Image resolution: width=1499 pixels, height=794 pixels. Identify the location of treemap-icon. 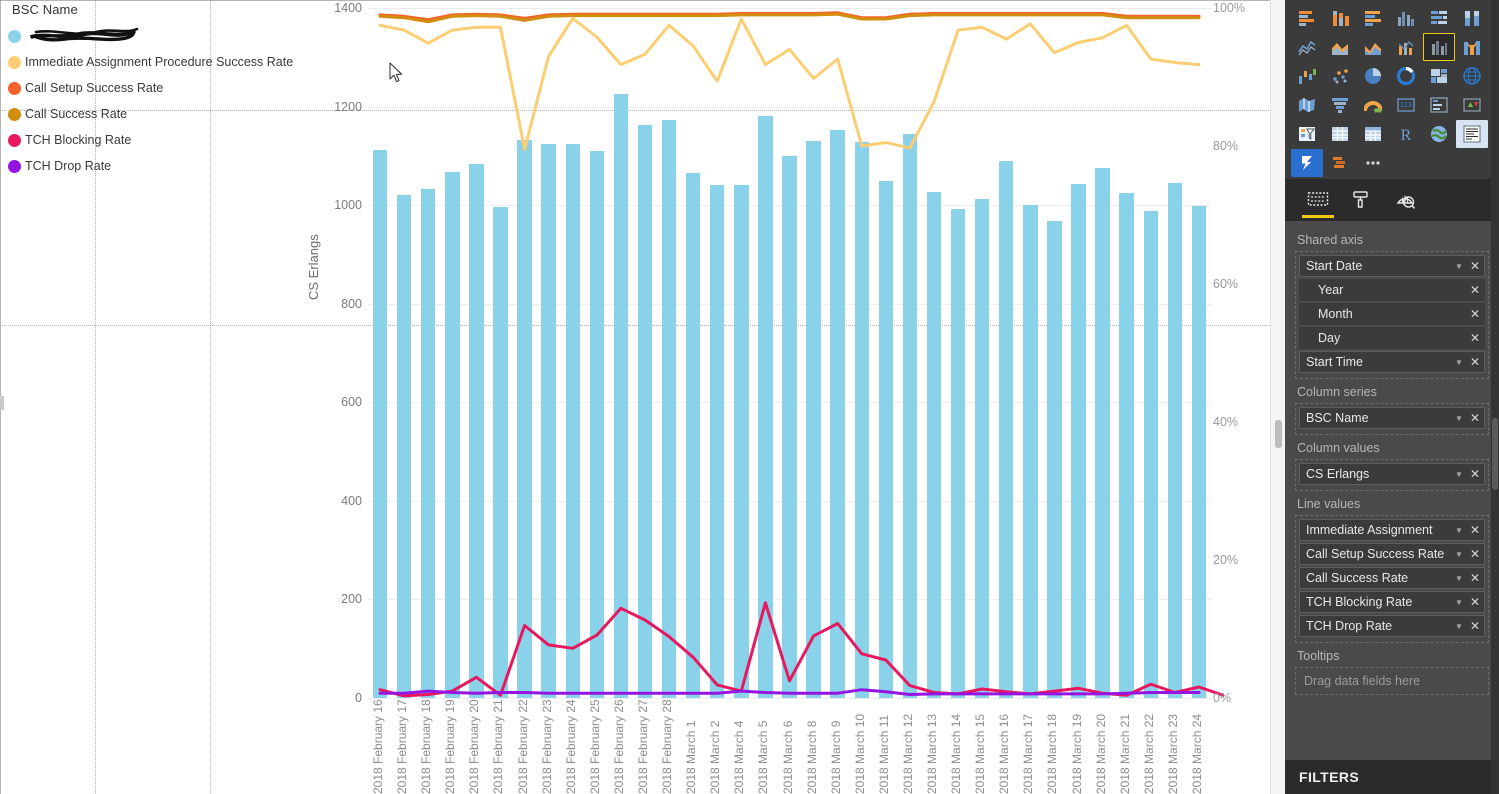
(1439, 76).